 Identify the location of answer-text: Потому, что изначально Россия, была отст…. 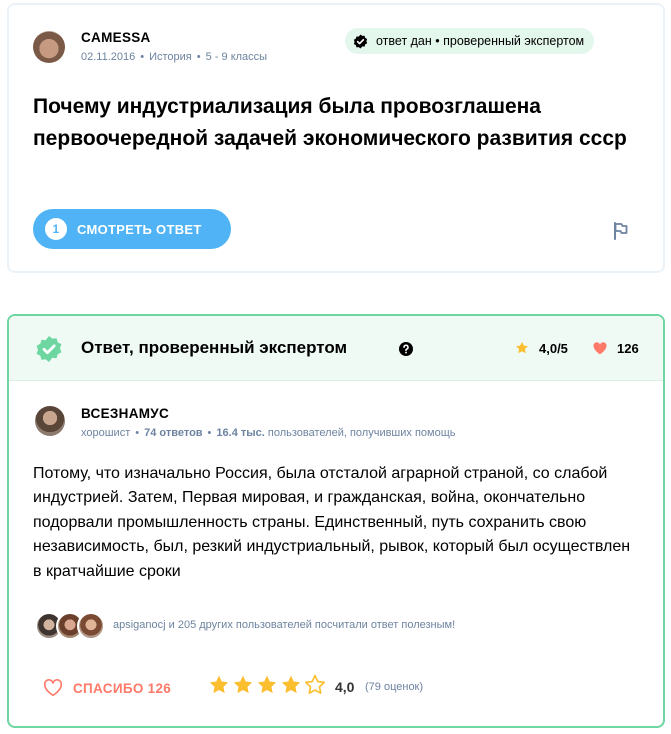
(332, 522).